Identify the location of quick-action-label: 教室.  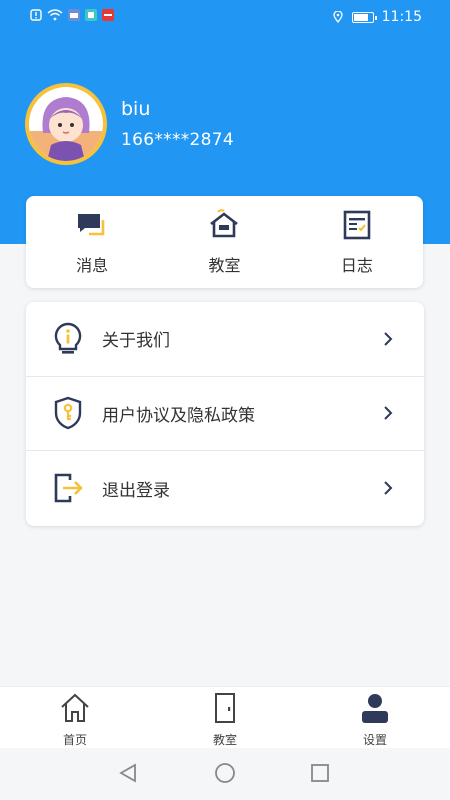
(224, 265).